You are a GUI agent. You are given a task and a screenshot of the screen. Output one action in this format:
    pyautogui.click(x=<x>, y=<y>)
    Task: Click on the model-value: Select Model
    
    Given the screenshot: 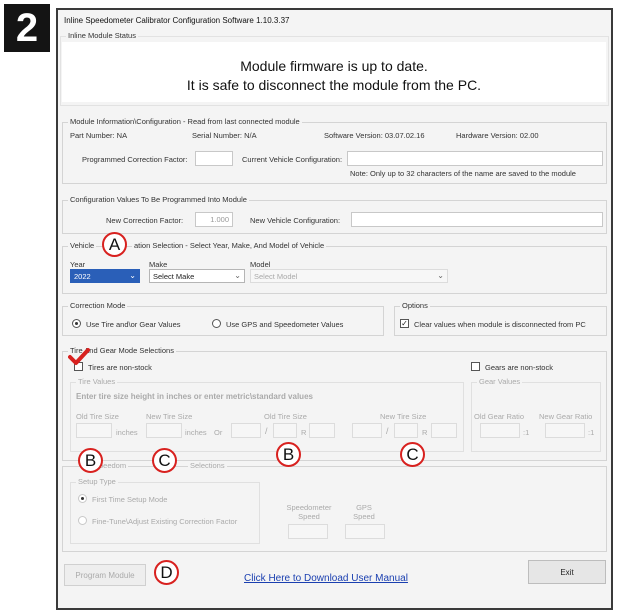 What is the action you would take?
    pyautogui.click(x=276, y=276)
    